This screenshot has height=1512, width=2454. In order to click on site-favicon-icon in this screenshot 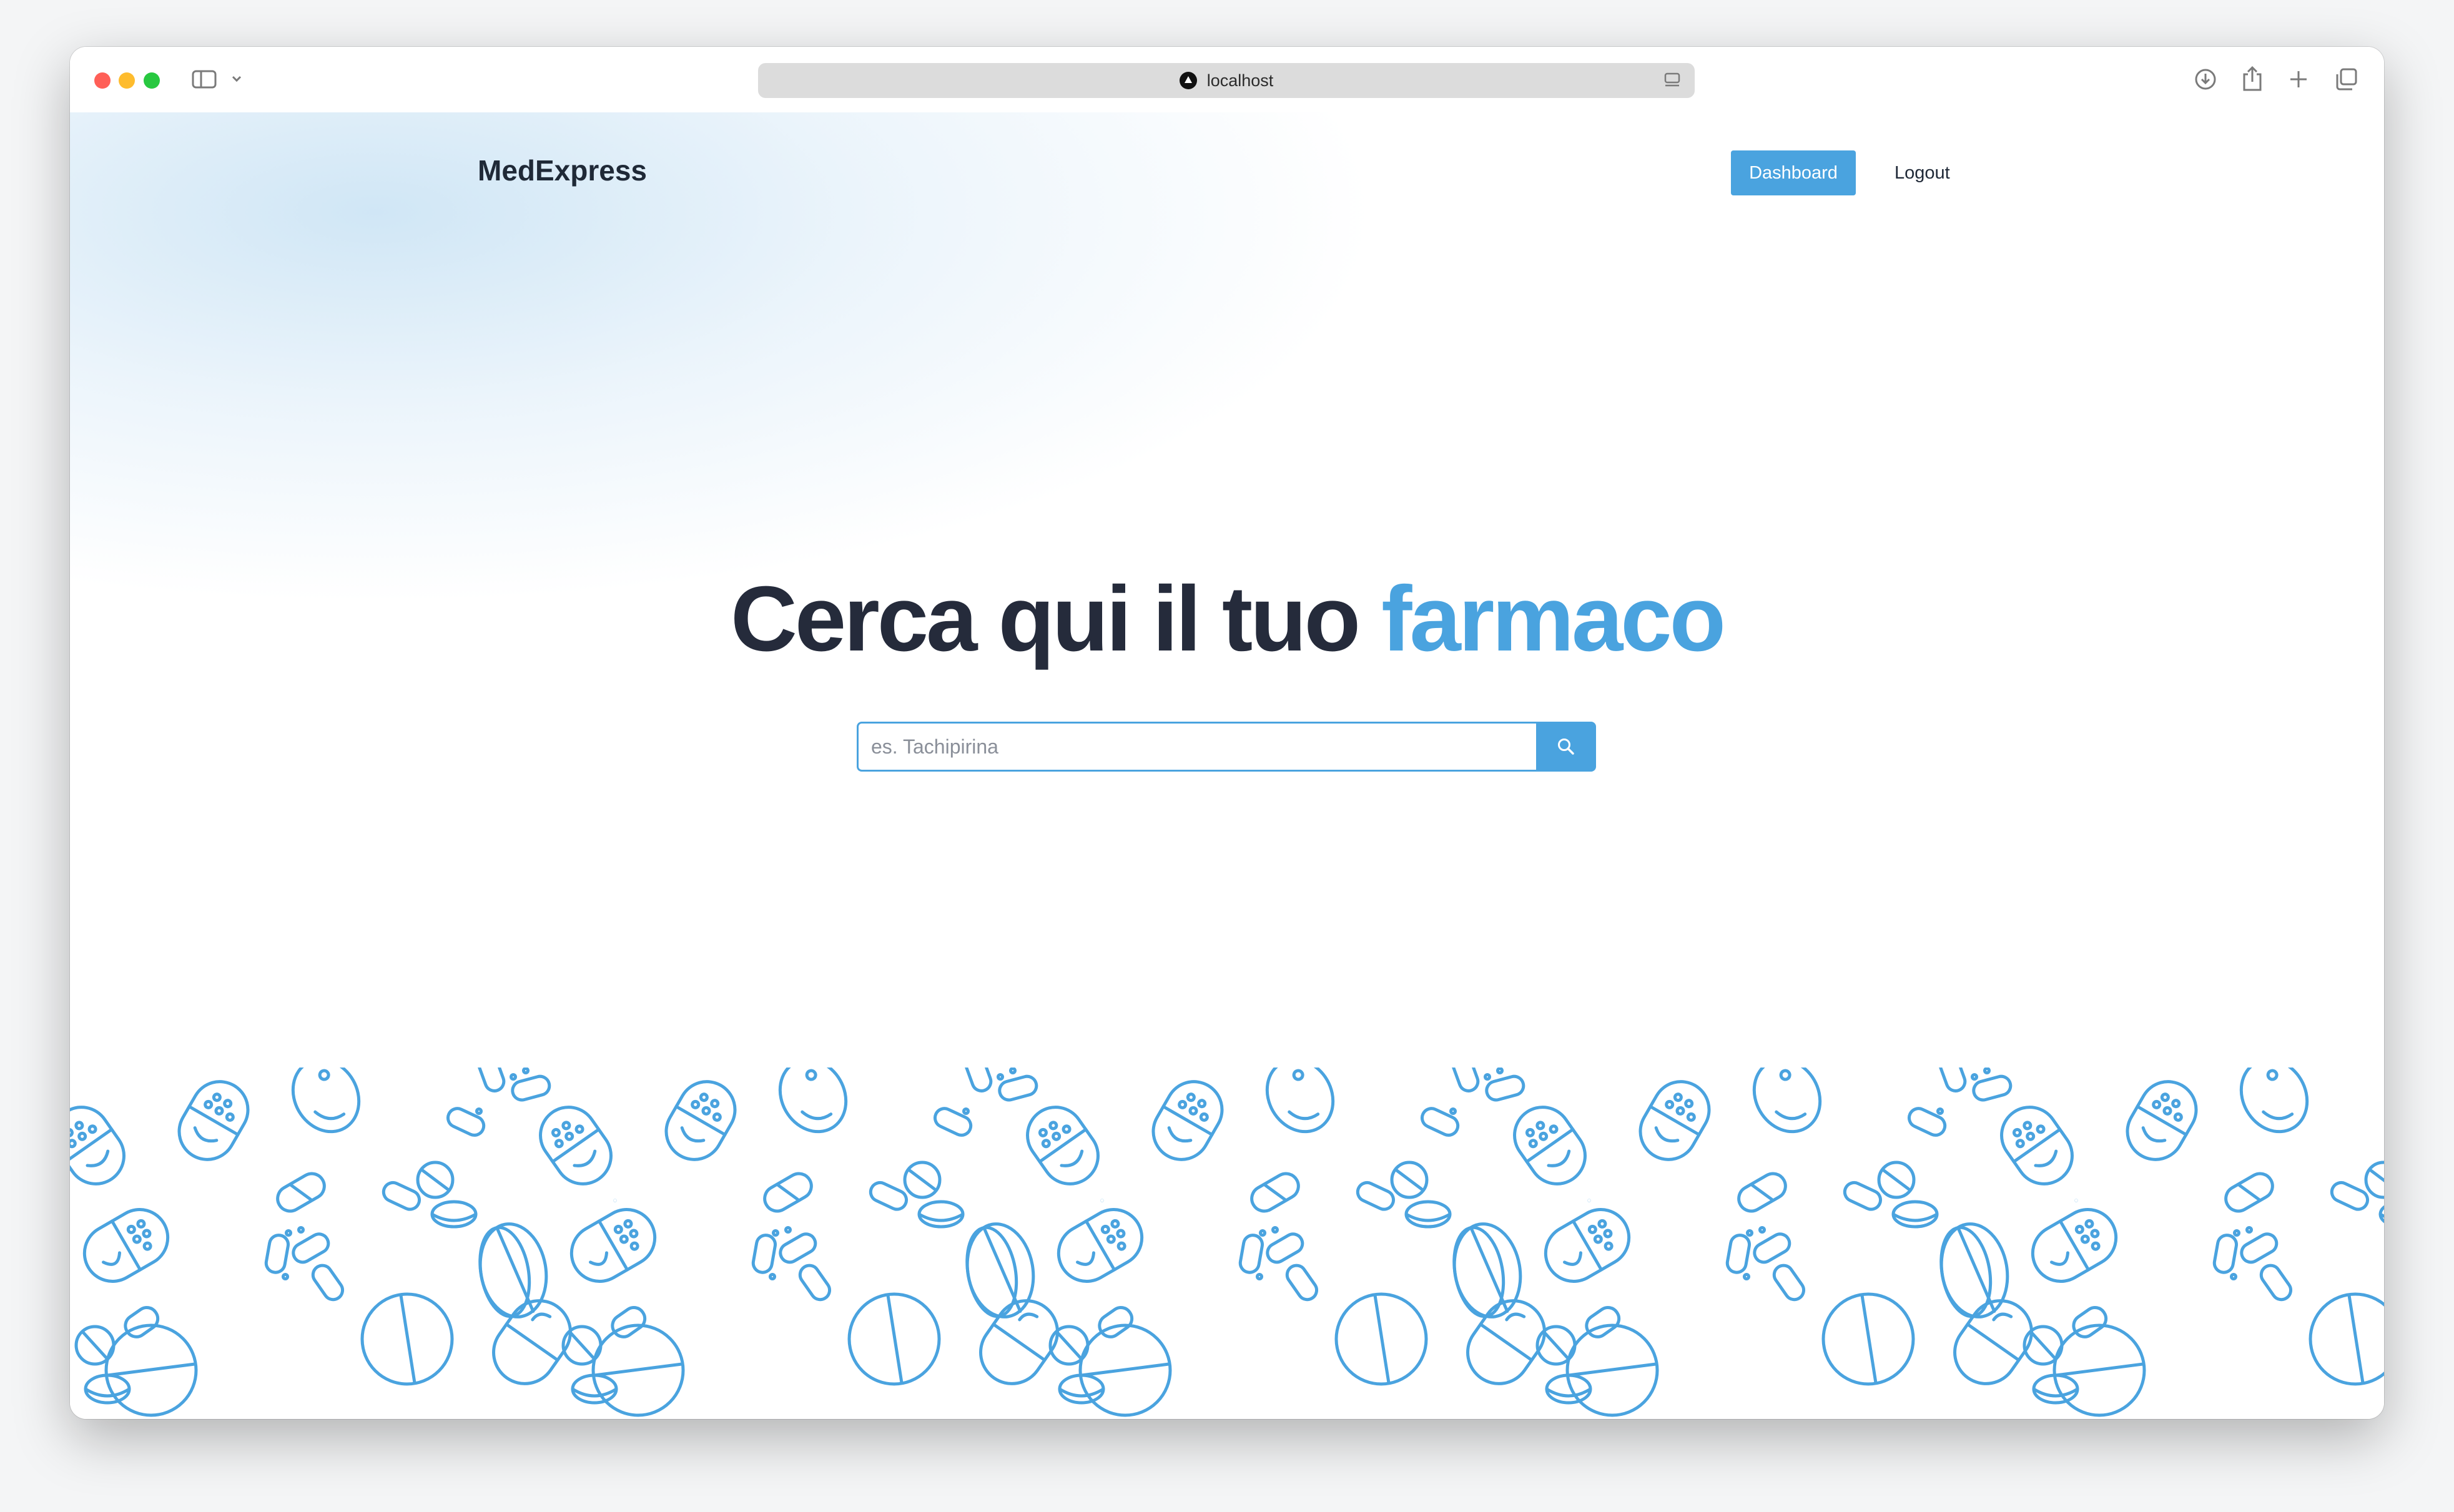, I will do `click(1188, 80)`.